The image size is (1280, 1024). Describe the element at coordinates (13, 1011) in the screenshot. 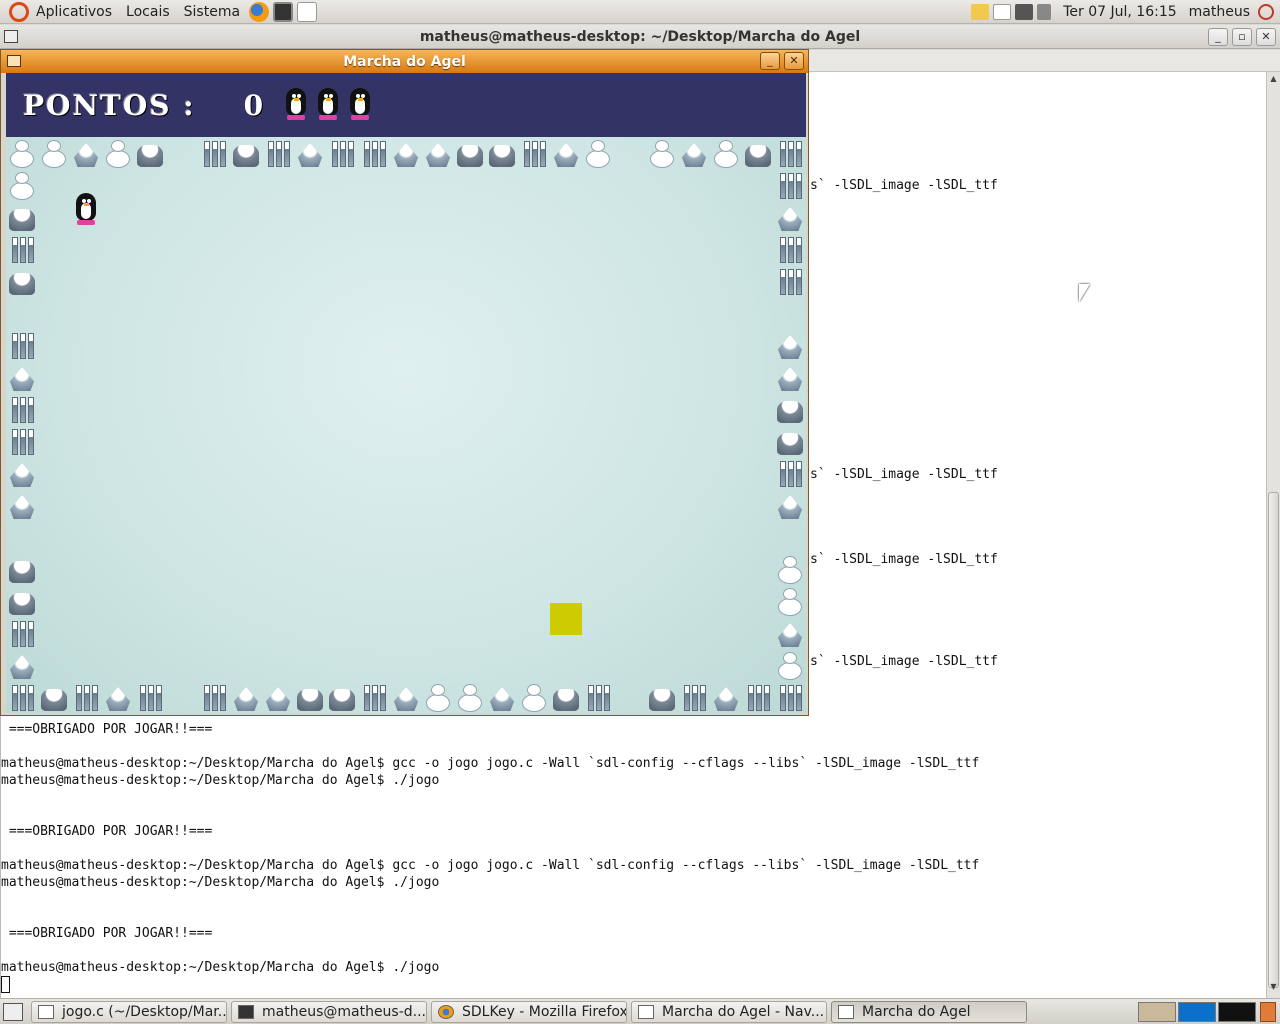

I see `show-desktop-icon` at that location.